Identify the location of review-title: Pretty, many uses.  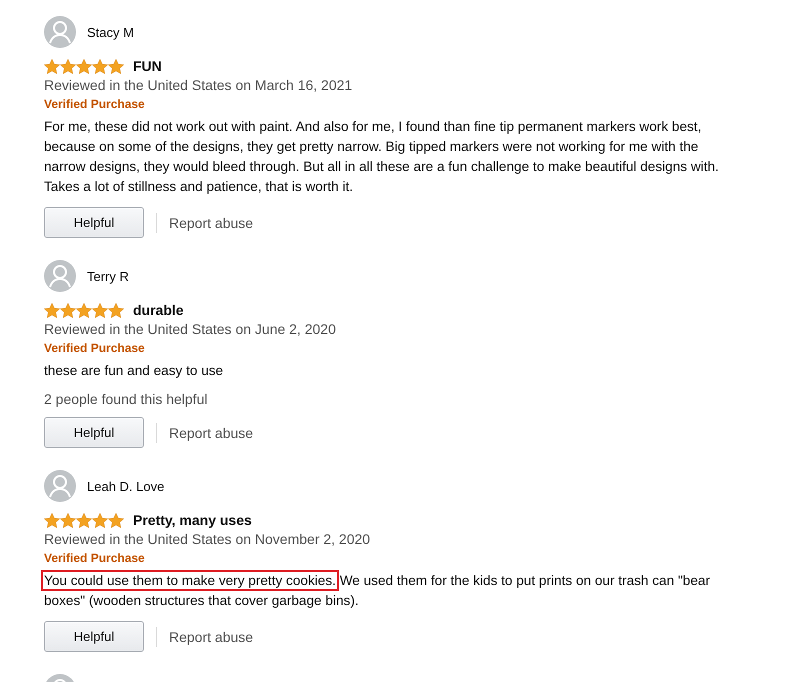
(192, 520).